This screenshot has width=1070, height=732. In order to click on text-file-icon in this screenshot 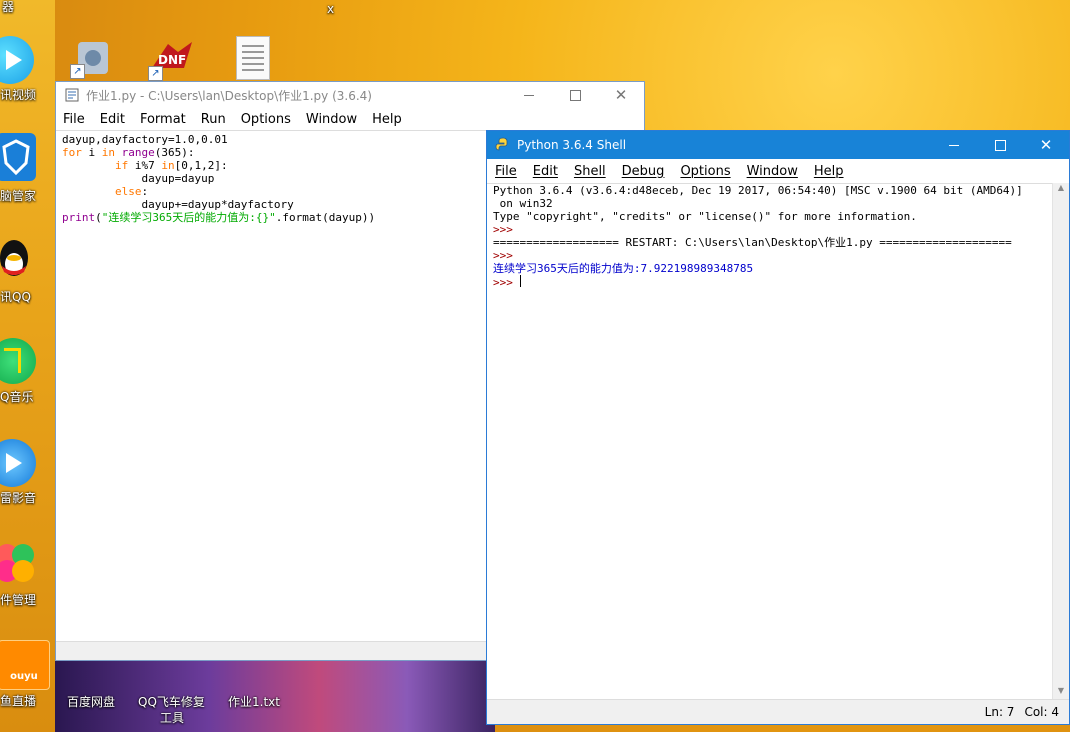, I will do `click(253, 58)`.